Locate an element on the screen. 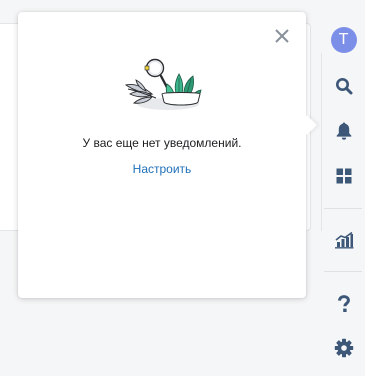 The image size is (365, 376). empty-notifications-illustration-icon is located at coordinates (163, 84).